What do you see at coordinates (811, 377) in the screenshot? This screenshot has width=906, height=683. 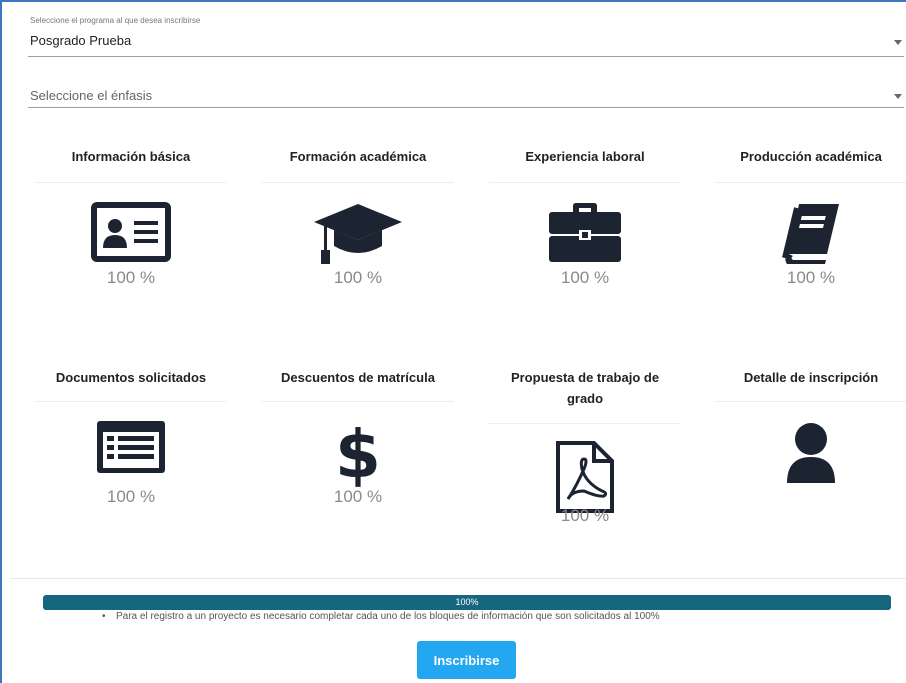 I see `card-title: Detalle de inscripción` at bounding box center [811, 377].